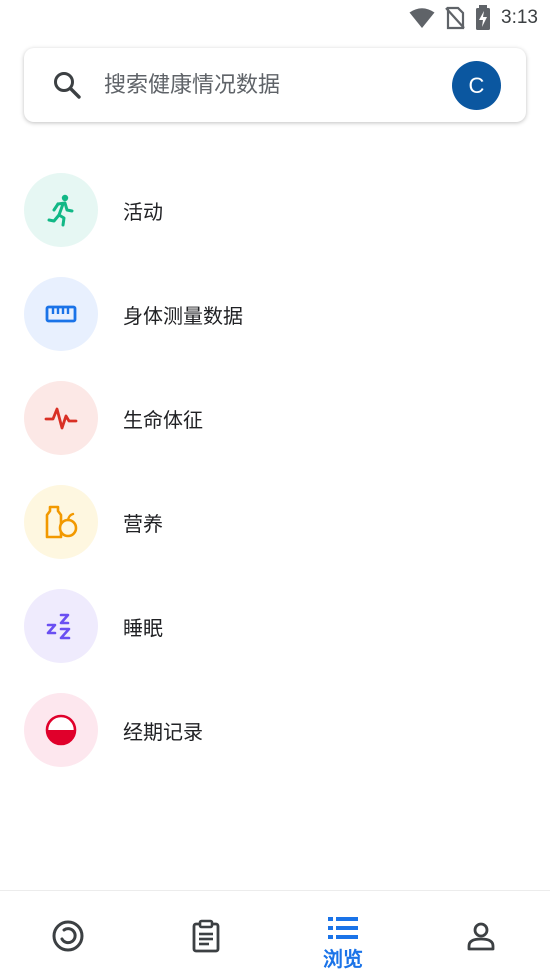  Describe the element at coordinates (343, 959) in the screenshot. I see `nav-browse-label: 浏览` at that location.